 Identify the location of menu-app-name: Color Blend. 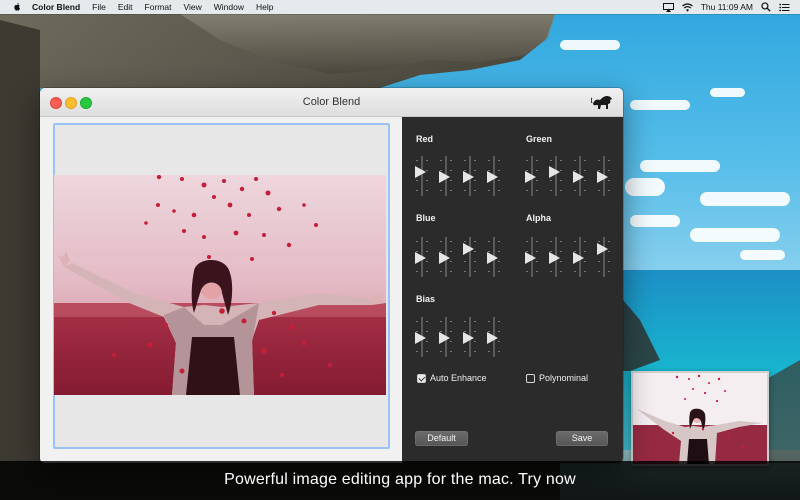
(56, 7).